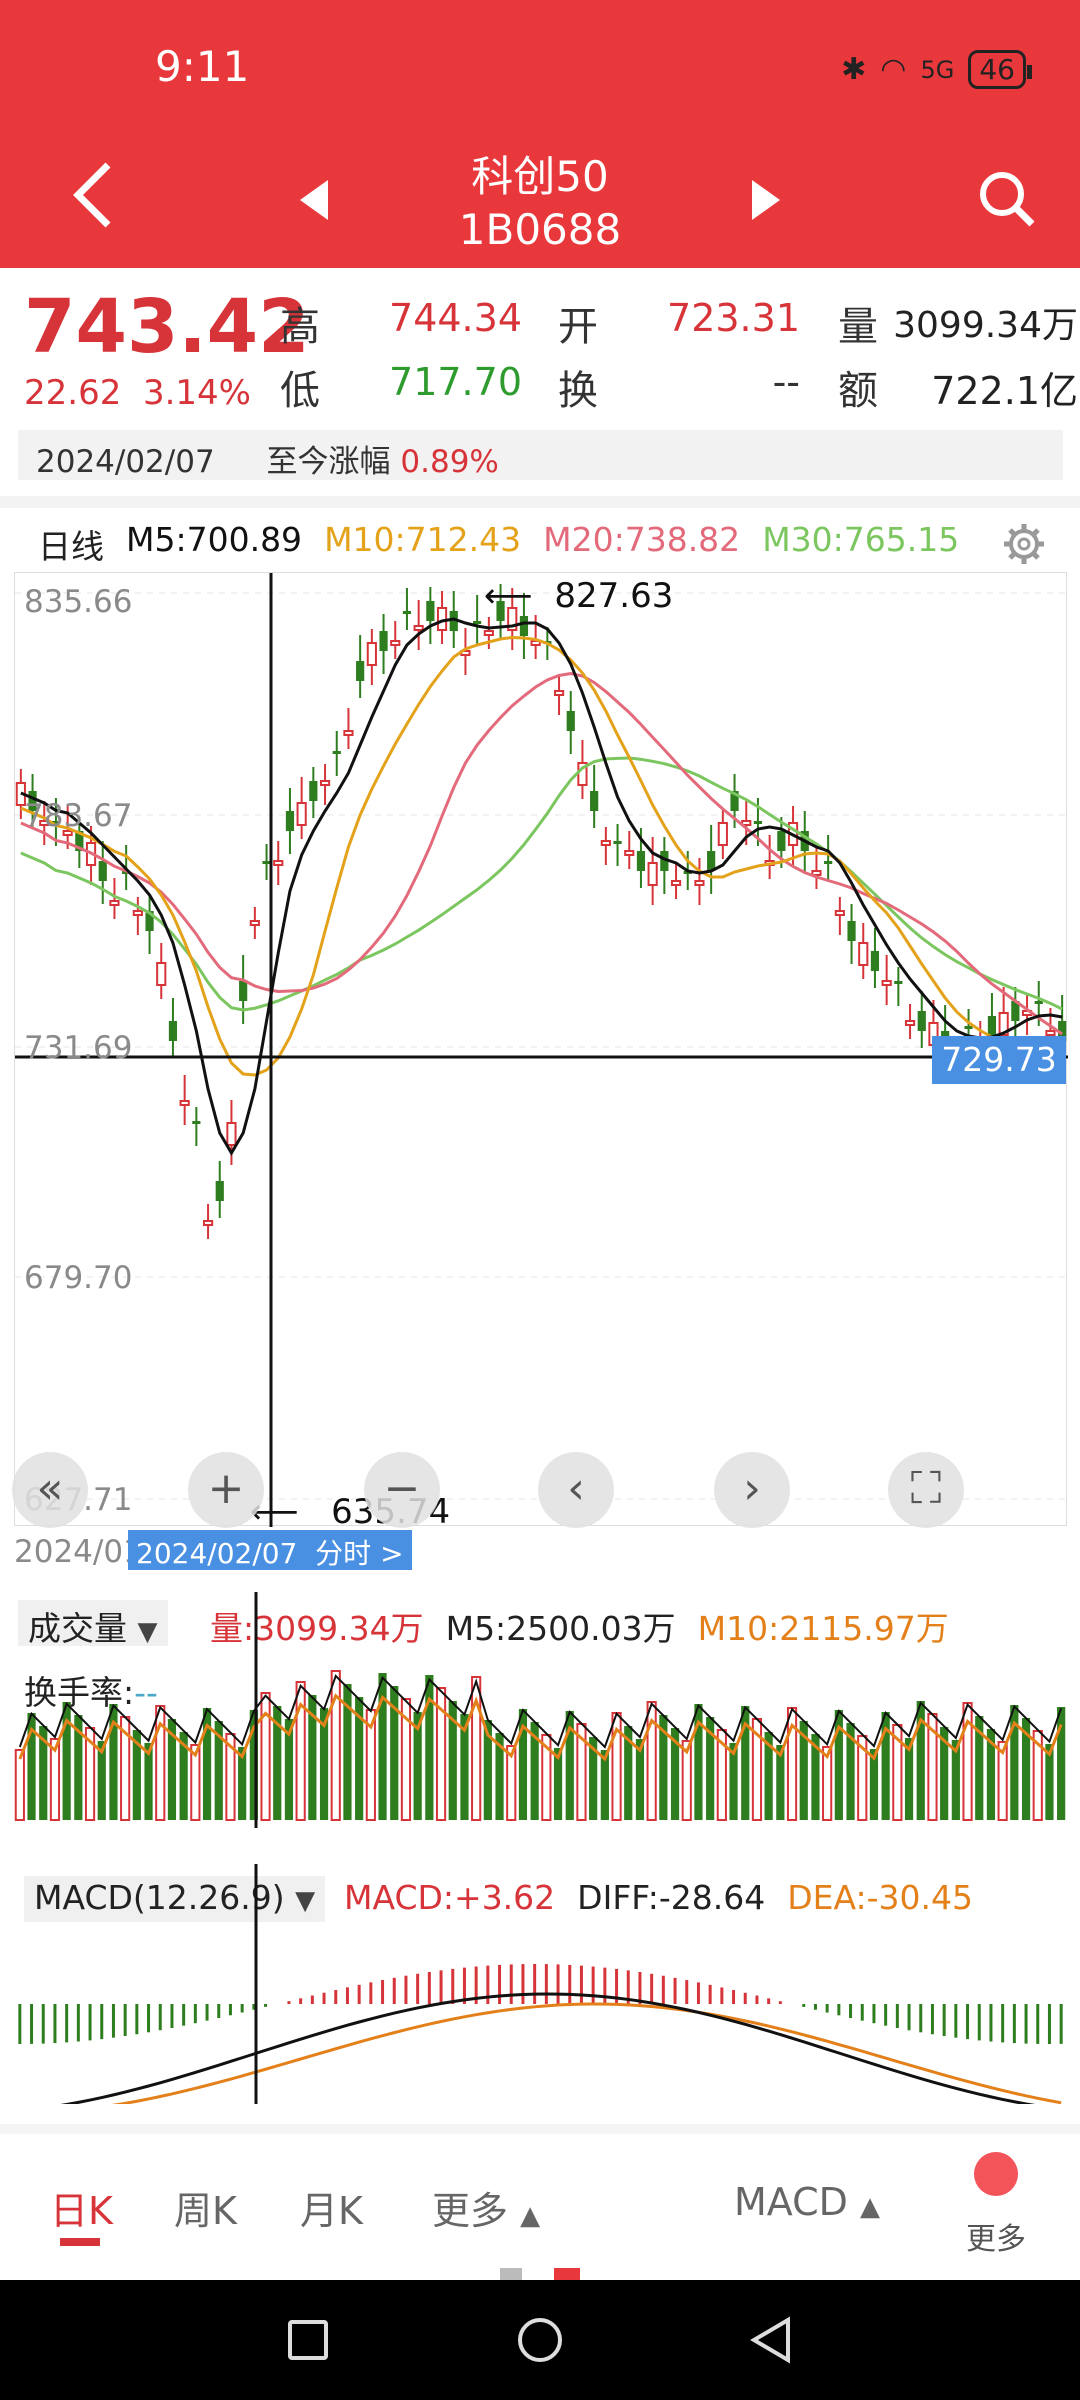  Describe the element at coordinates (455, 318) in the screenshot. I see `high-value: 744.34` at that location.